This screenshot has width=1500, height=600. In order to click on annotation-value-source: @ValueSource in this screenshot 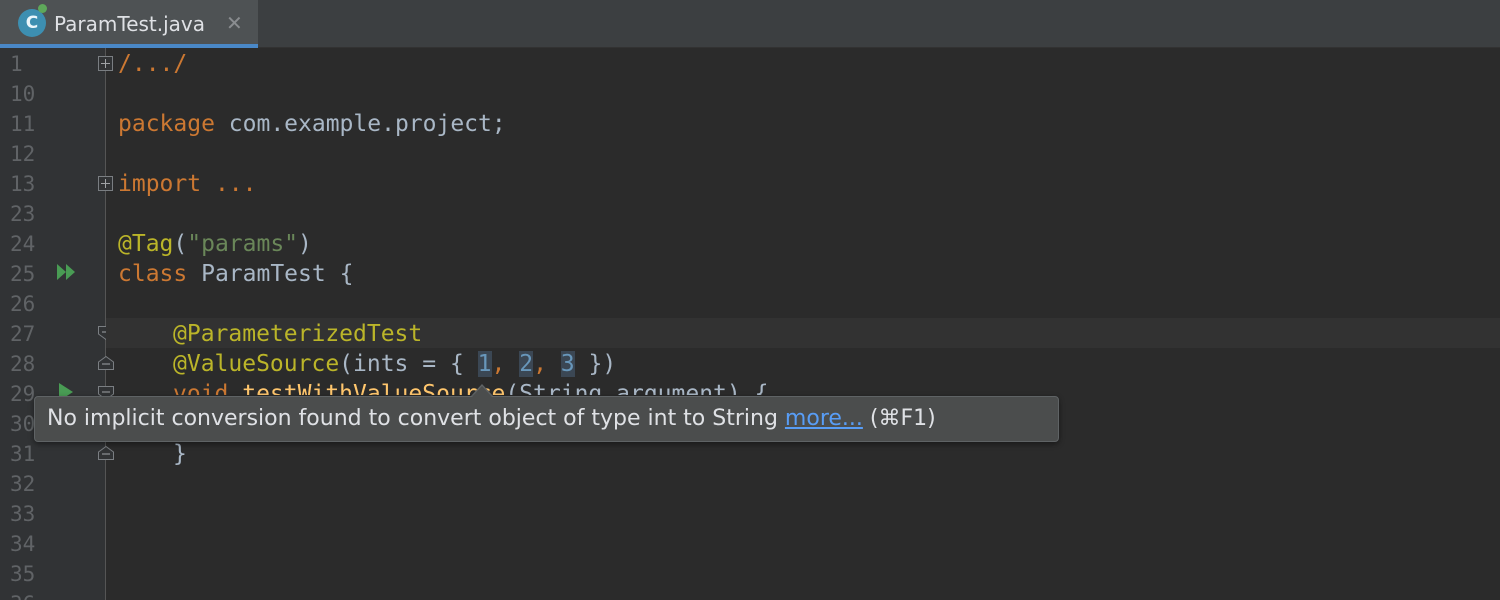, I will do `click(256, 364)`.